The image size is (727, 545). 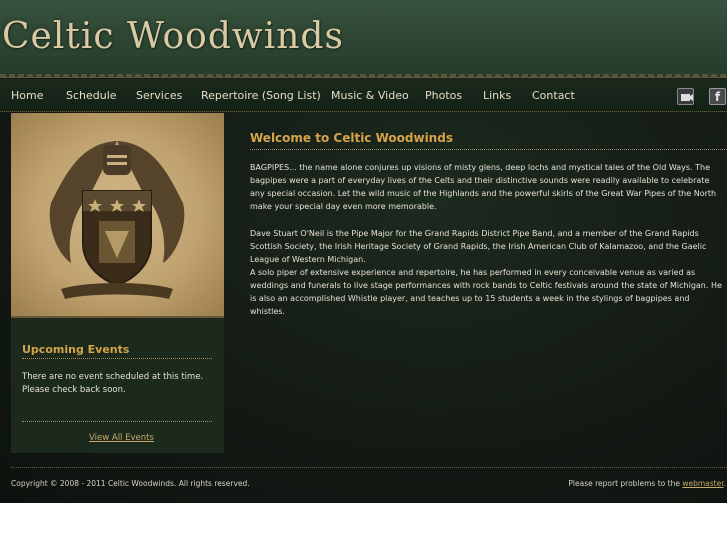 What do you see at coordinates (76, 349) in the screenshot?
I see `upcoming-events-heading: Upcoming Events` at bounding box center [76, 349].